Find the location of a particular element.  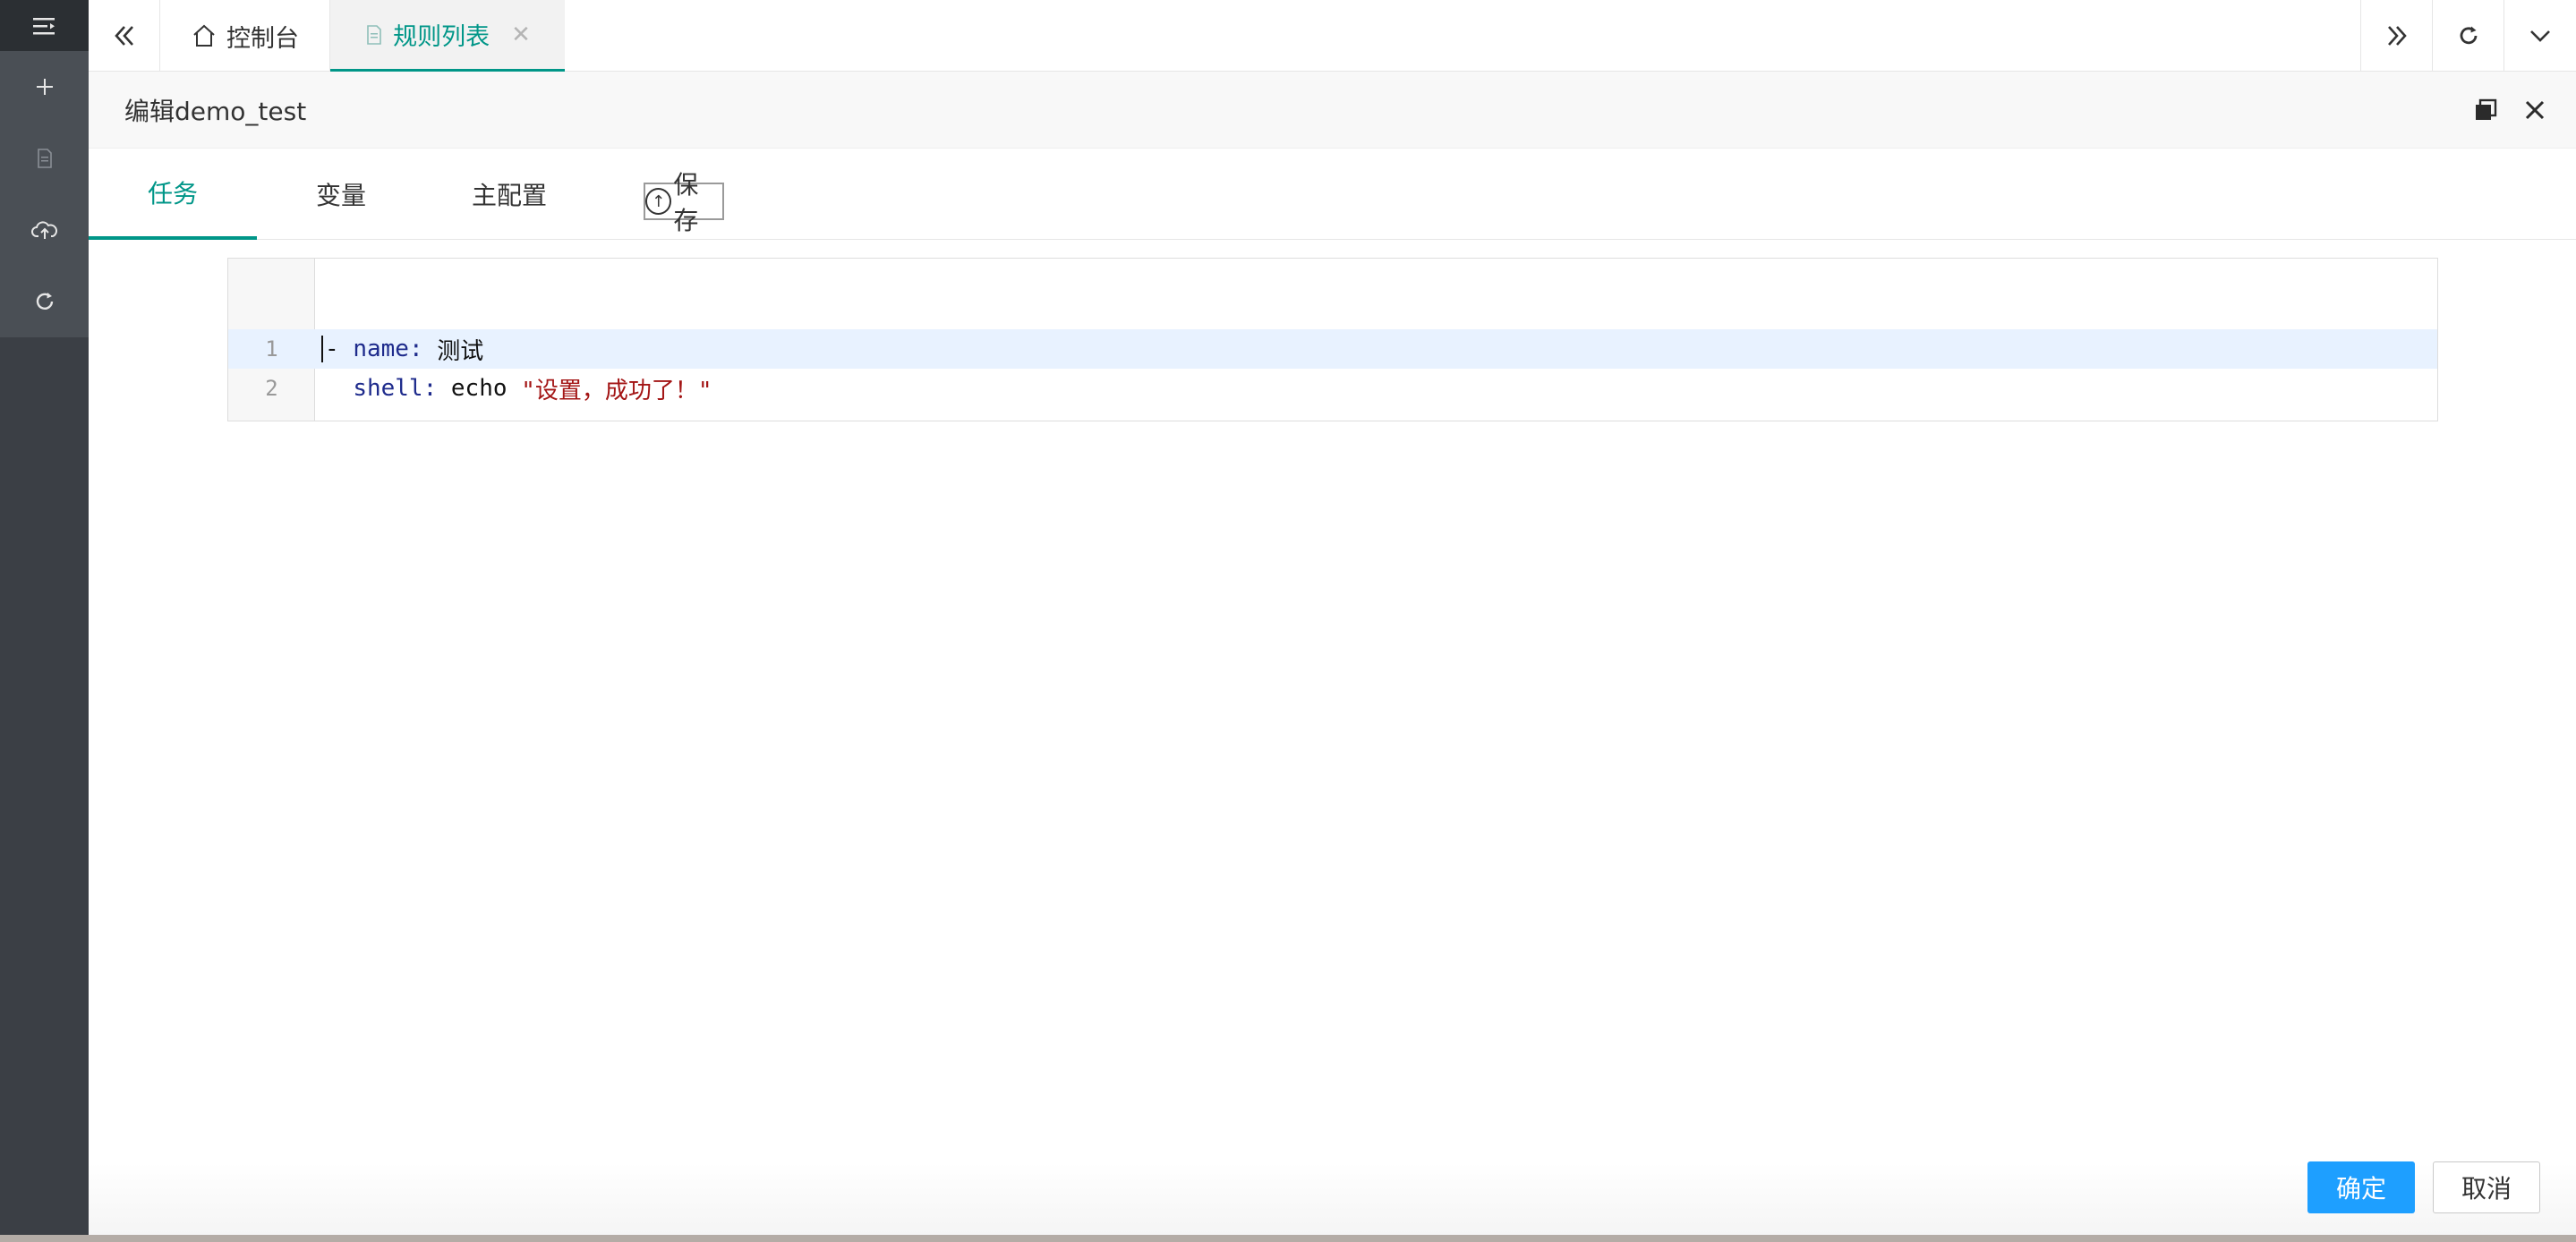

line-code: shell : echo "设置，成功了！" is located at coordinates (532, 390).